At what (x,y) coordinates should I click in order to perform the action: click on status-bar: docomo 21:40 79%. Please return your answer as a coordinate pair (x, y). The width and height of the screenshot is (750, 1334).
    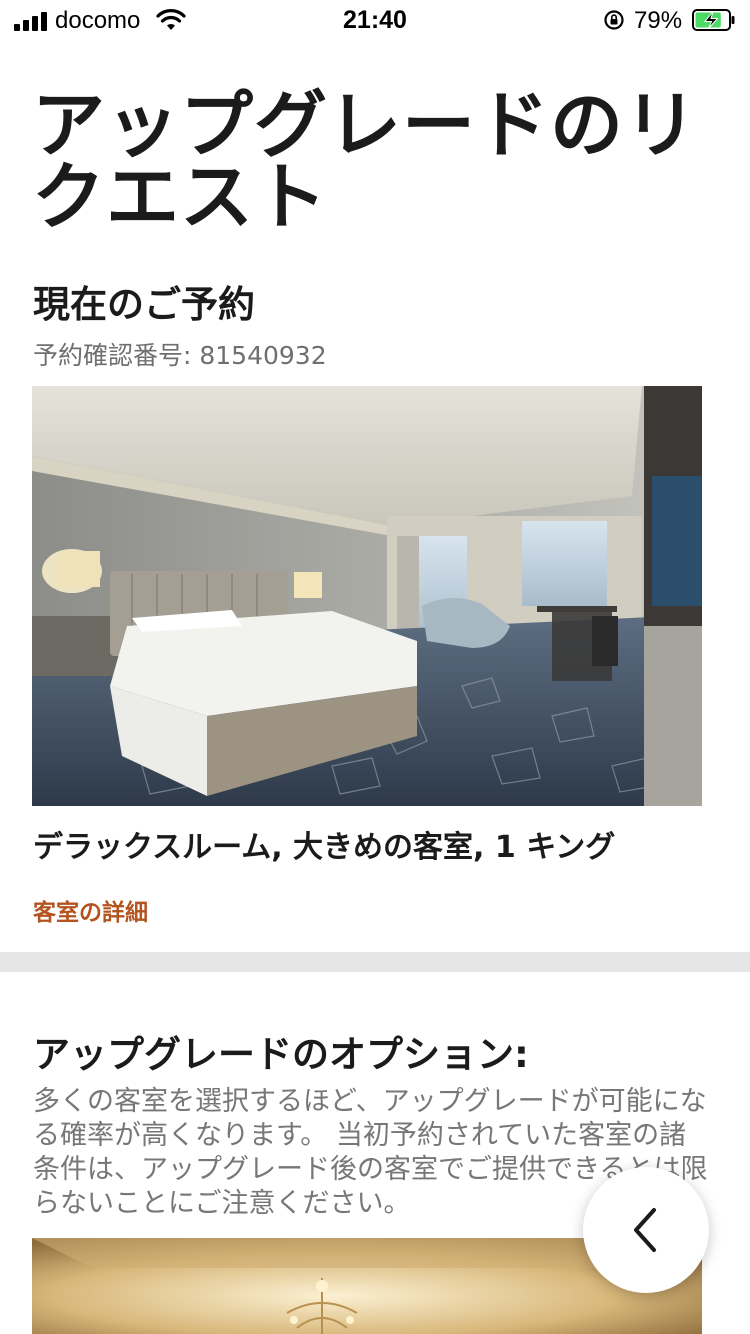
    Looking at the image, I should click on (375, 20).